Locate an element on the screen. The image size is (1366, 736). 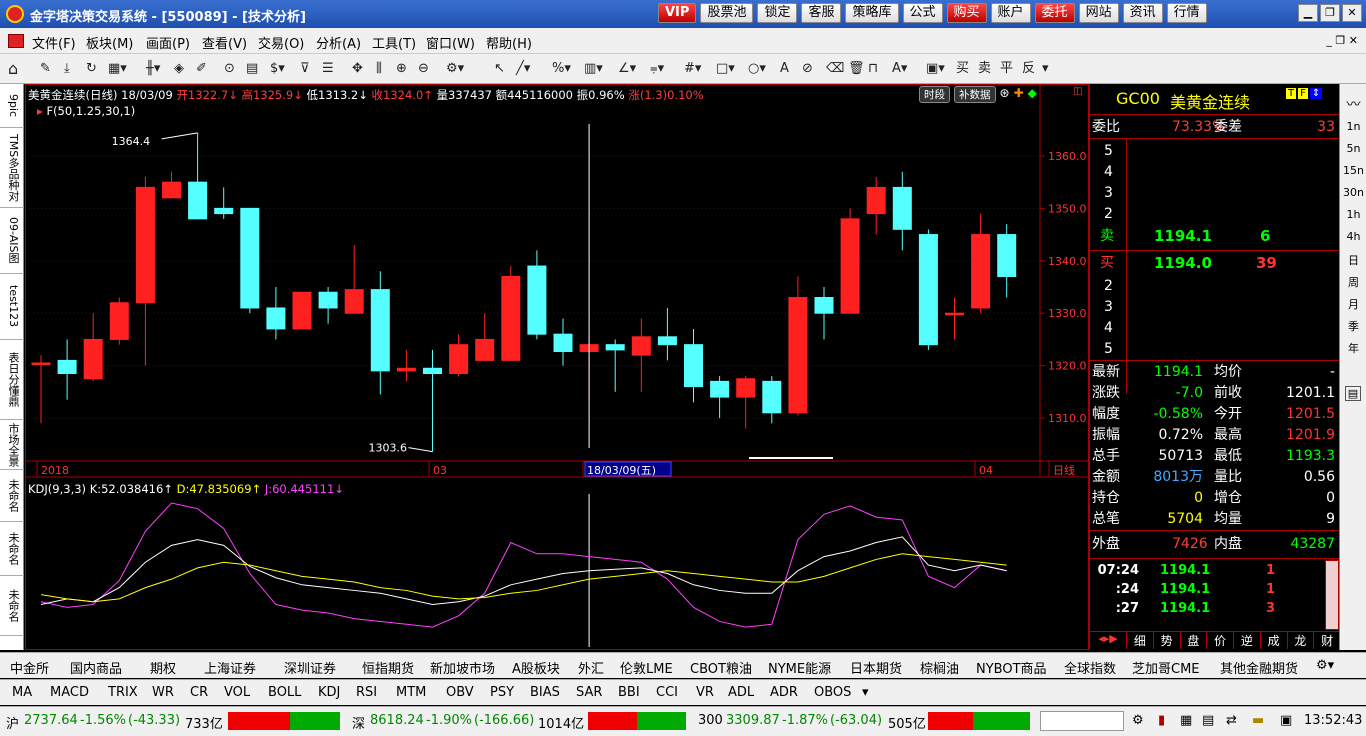
zoom-out-icon: ⊖ is located at coordinates (423, 69).